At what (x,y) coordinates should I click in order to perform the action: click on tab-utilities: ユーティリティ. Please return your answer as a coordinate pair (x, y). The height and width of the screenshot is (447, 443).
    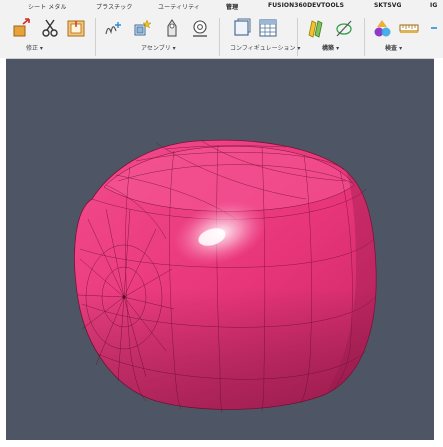
    Looking at the image, I should click on (179, 6).